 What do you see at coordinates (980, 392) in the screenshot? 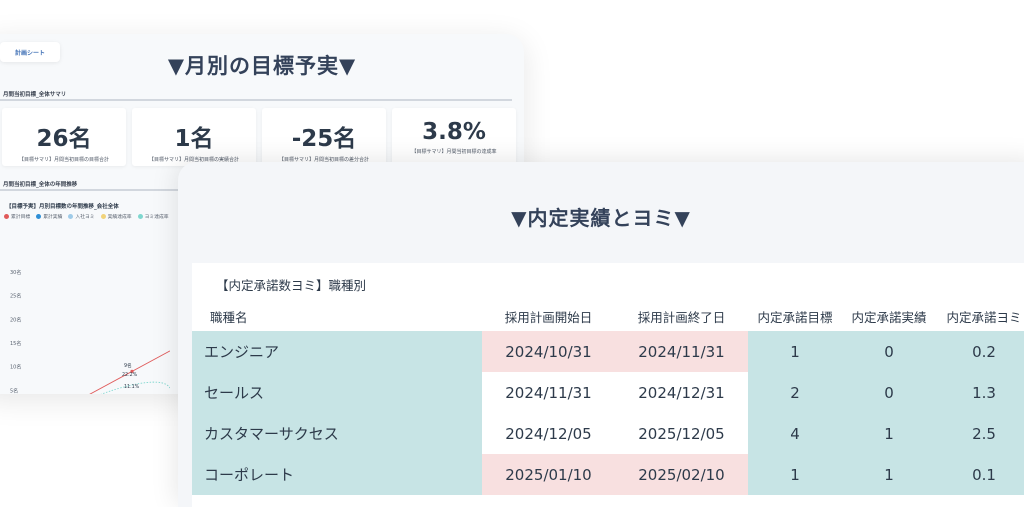
I see `forecast-cell: 1.3` at bounding box center [980, 392].